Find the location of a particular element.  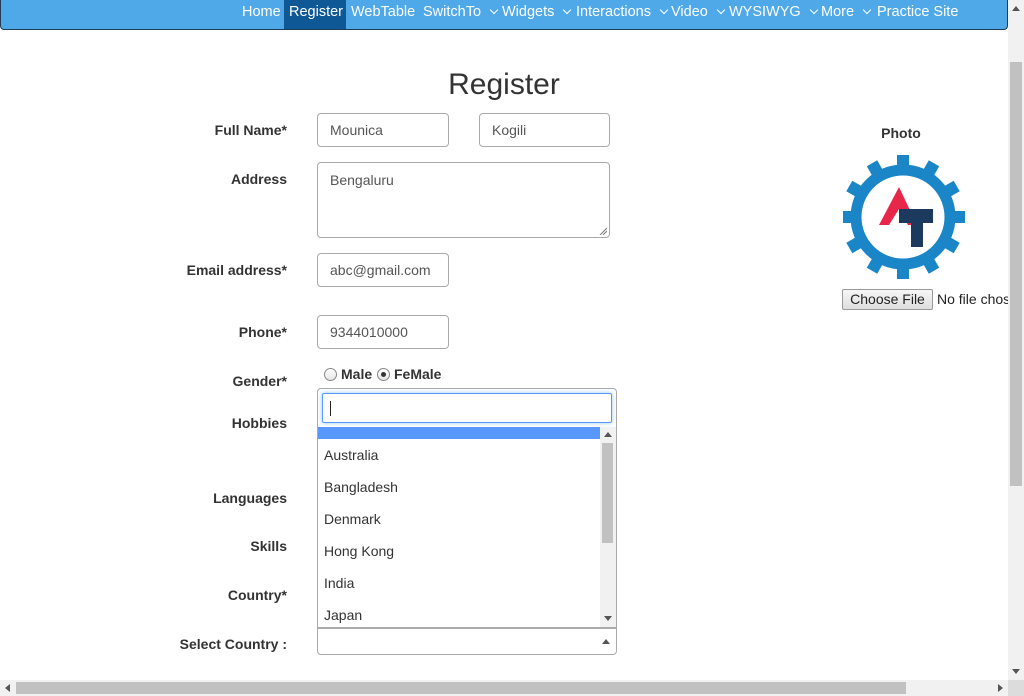

first-name-input: Mounica is located at coordinates (383, 130).